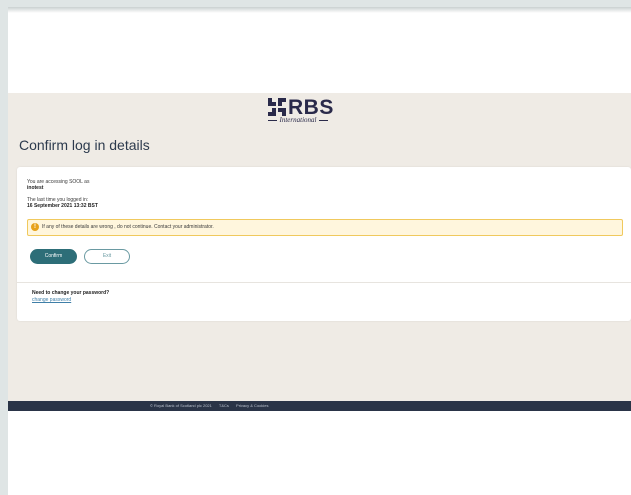  What do you see at coordinates (53, 256) in the screenshot?
I see `confirm-button: Confirm` at bounding box center [53, 256].